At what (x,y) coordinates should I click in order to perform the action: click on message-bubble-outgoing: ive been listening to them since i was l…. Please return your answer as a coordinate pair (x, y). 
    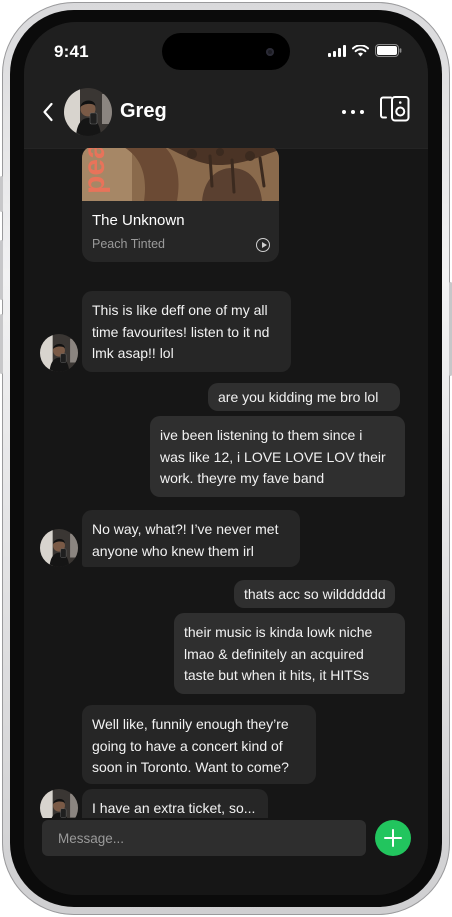
    Looking at the image, I should click on (277, 456).